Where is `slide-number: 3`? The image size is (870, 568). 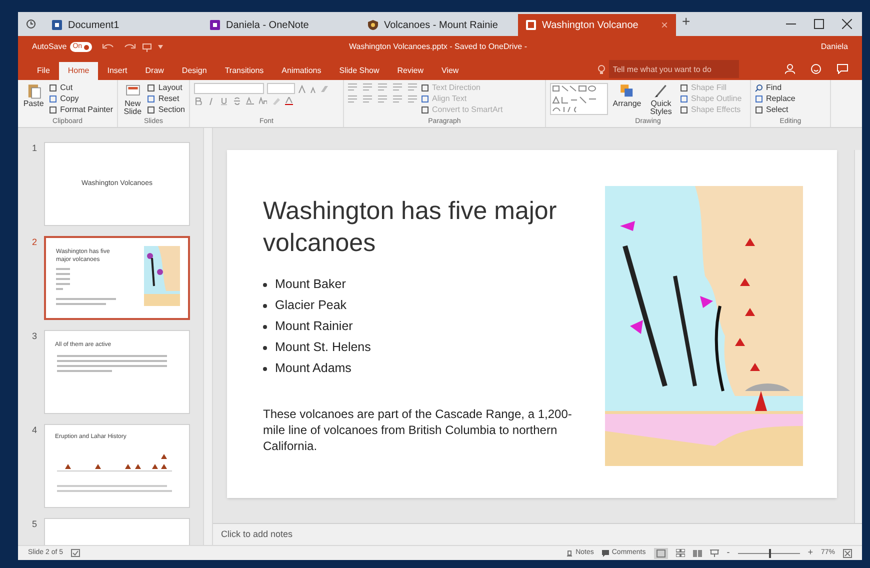 slide-number: 3 is located at coordinates (35, 336).